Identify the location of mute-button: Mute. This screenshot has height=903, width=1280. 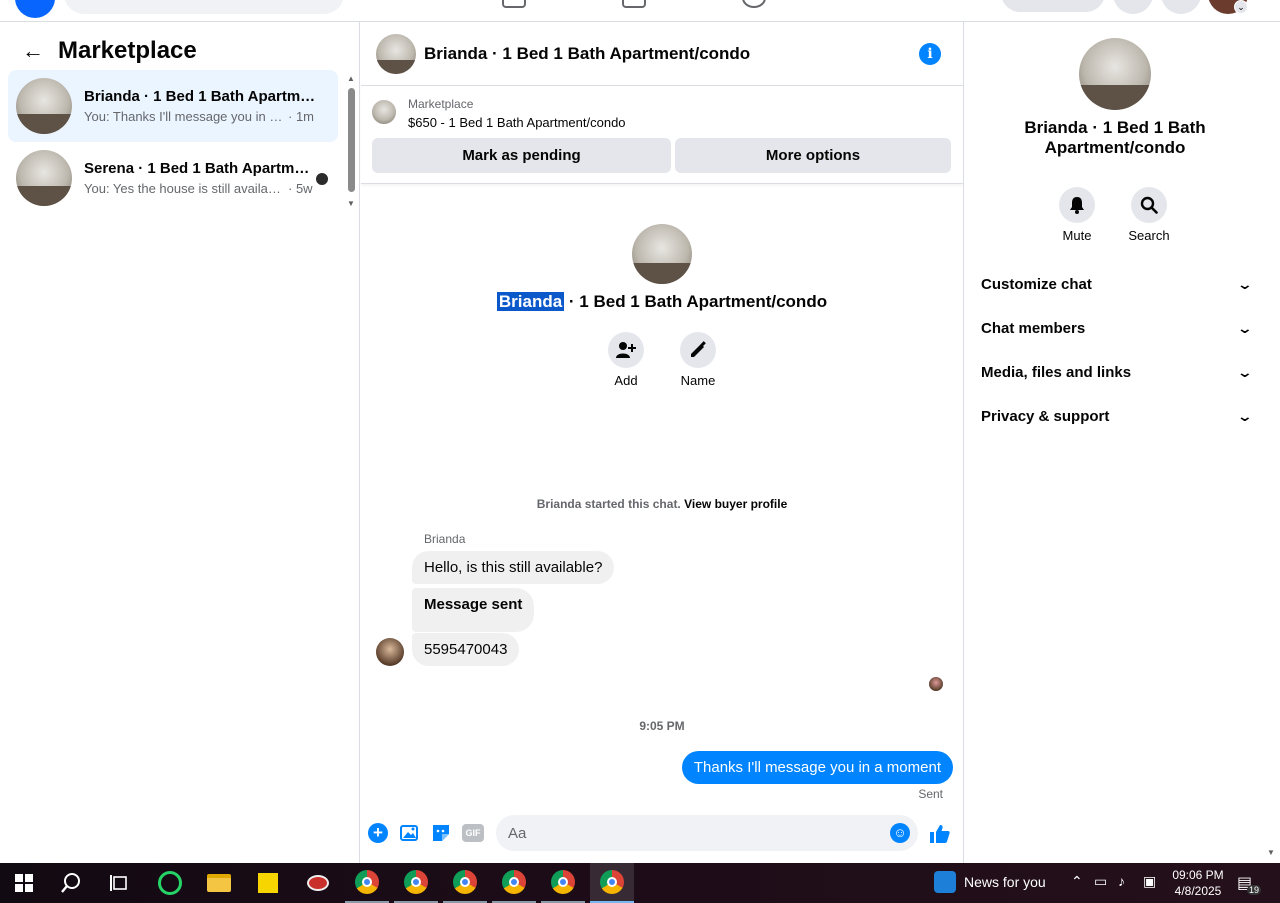
(1077, 215).